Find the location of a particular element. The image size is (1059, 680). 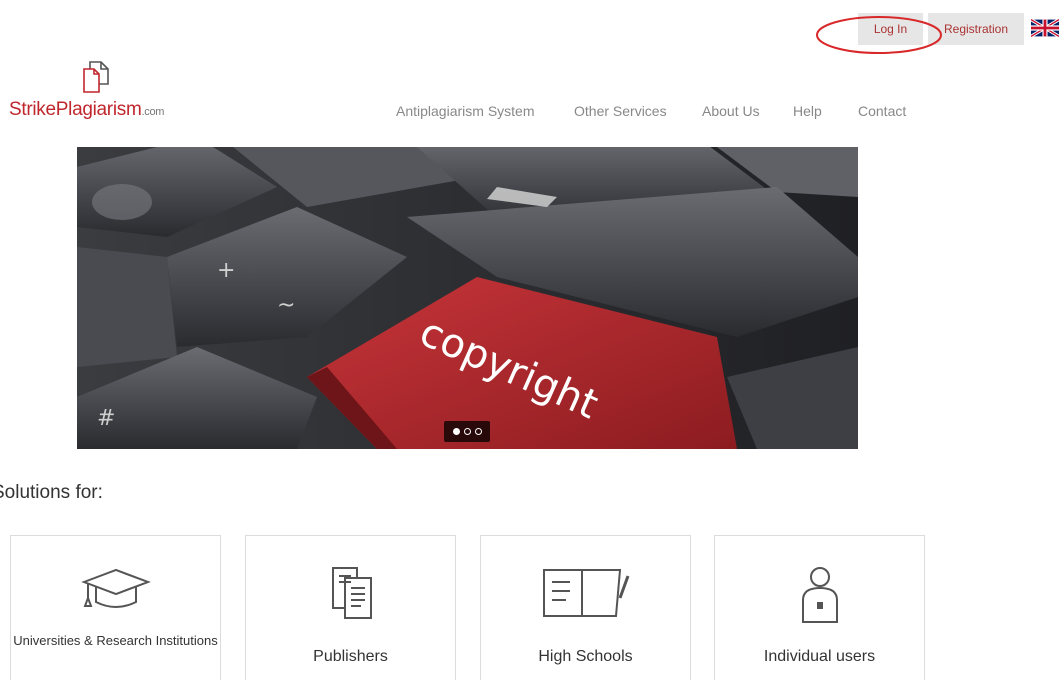

card-publishers-label: Publishers is located at coordinates (350, 656).